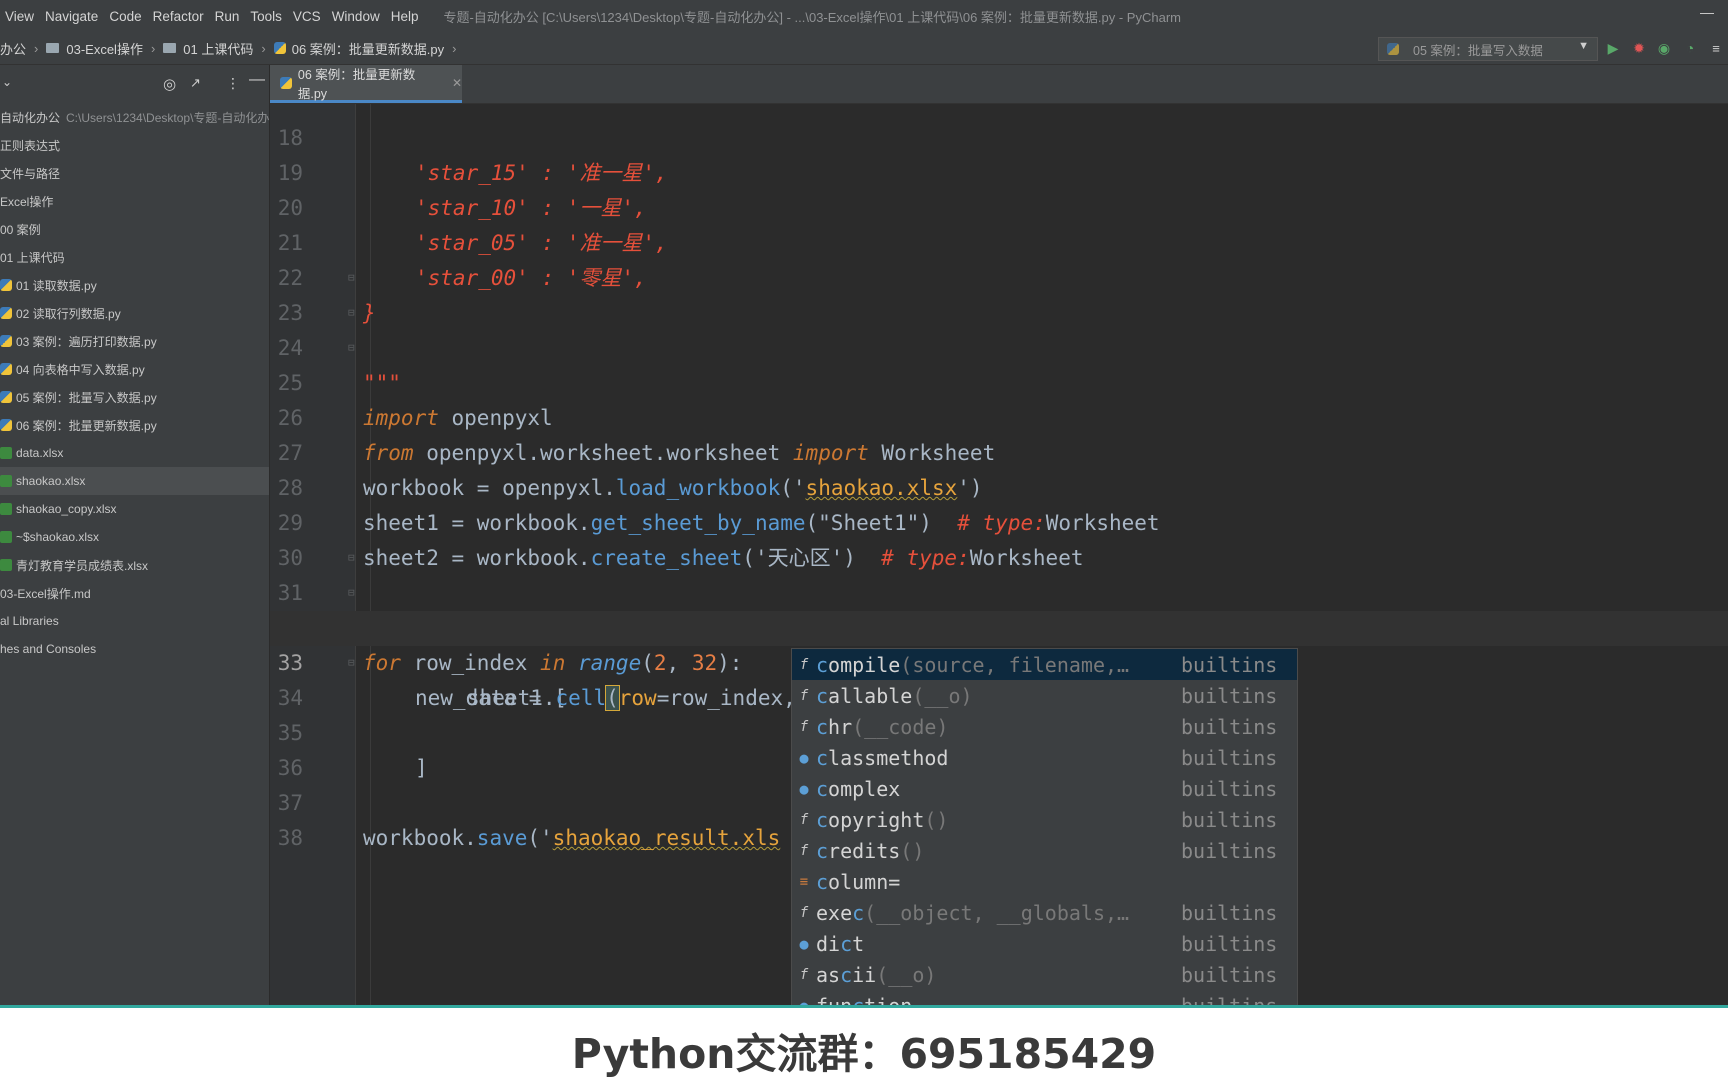  What do you see at coordinates (864, 695) in the screenshot?
I see `completion-name: callable` at bounding box center [864, 695].